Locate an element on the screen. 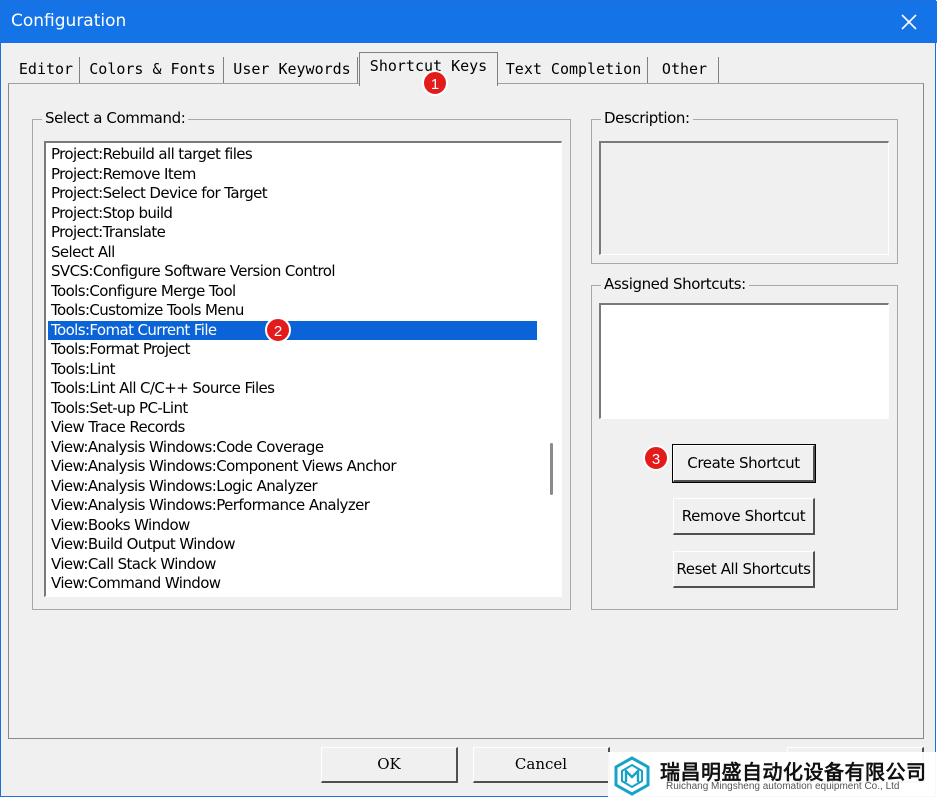  list-item-selected: Tools:Fomat Current File is located at coordinates (292, 330).